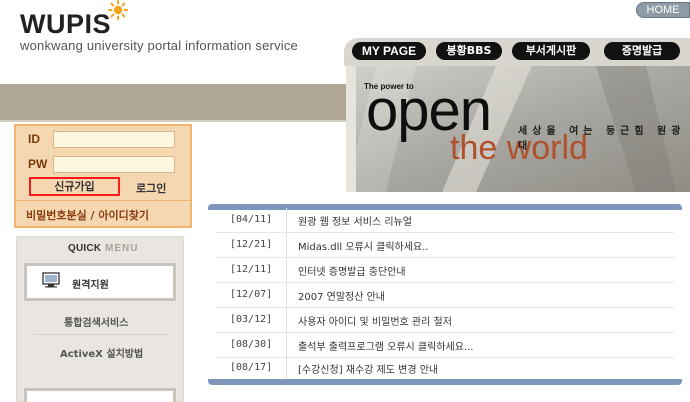  Describe the element at coordinates (445, 245) in the screenshot. I see `notice-row: [12/21] Midas.dll 오류시 클릭하세요..` at that location.